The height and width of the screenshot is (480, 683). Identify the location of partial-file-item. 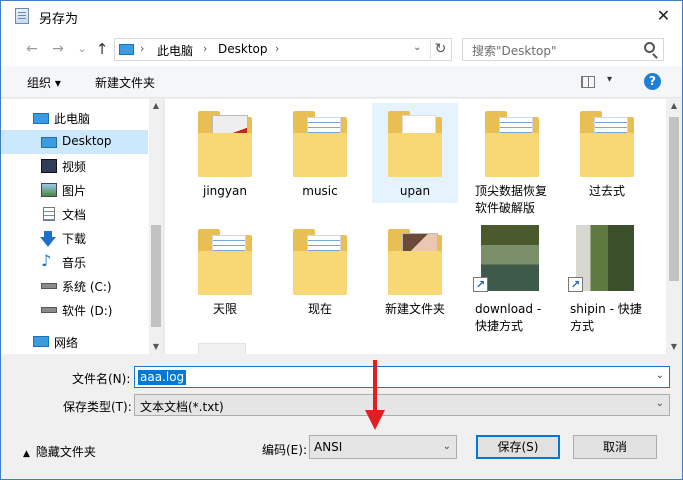
(222, 348).